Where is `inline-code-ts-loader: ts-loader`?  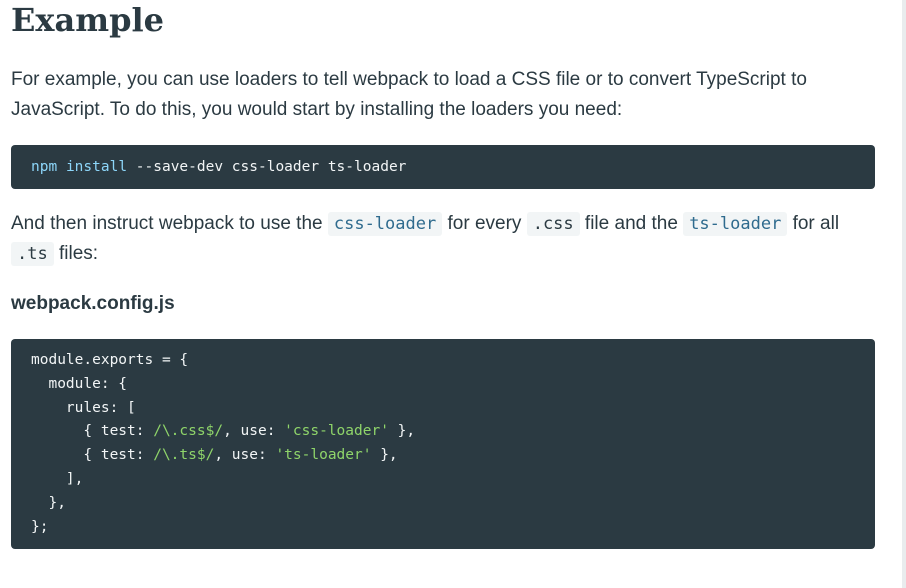
inline-code-ts-loader: ts-loader is located at coordinates (735, 224).